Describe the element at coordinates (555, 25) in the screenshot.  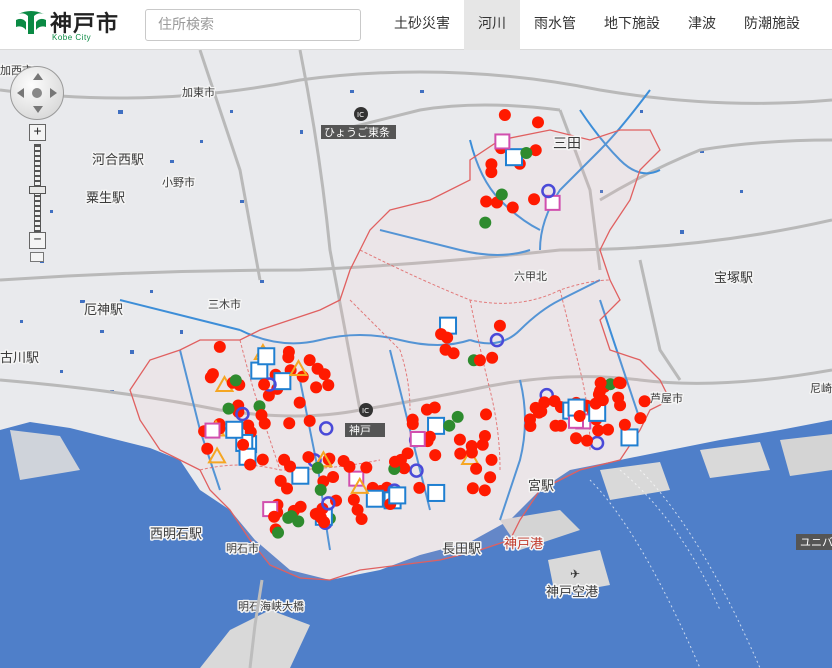
I see `tab-storm-drain: 雨水管` at that location.